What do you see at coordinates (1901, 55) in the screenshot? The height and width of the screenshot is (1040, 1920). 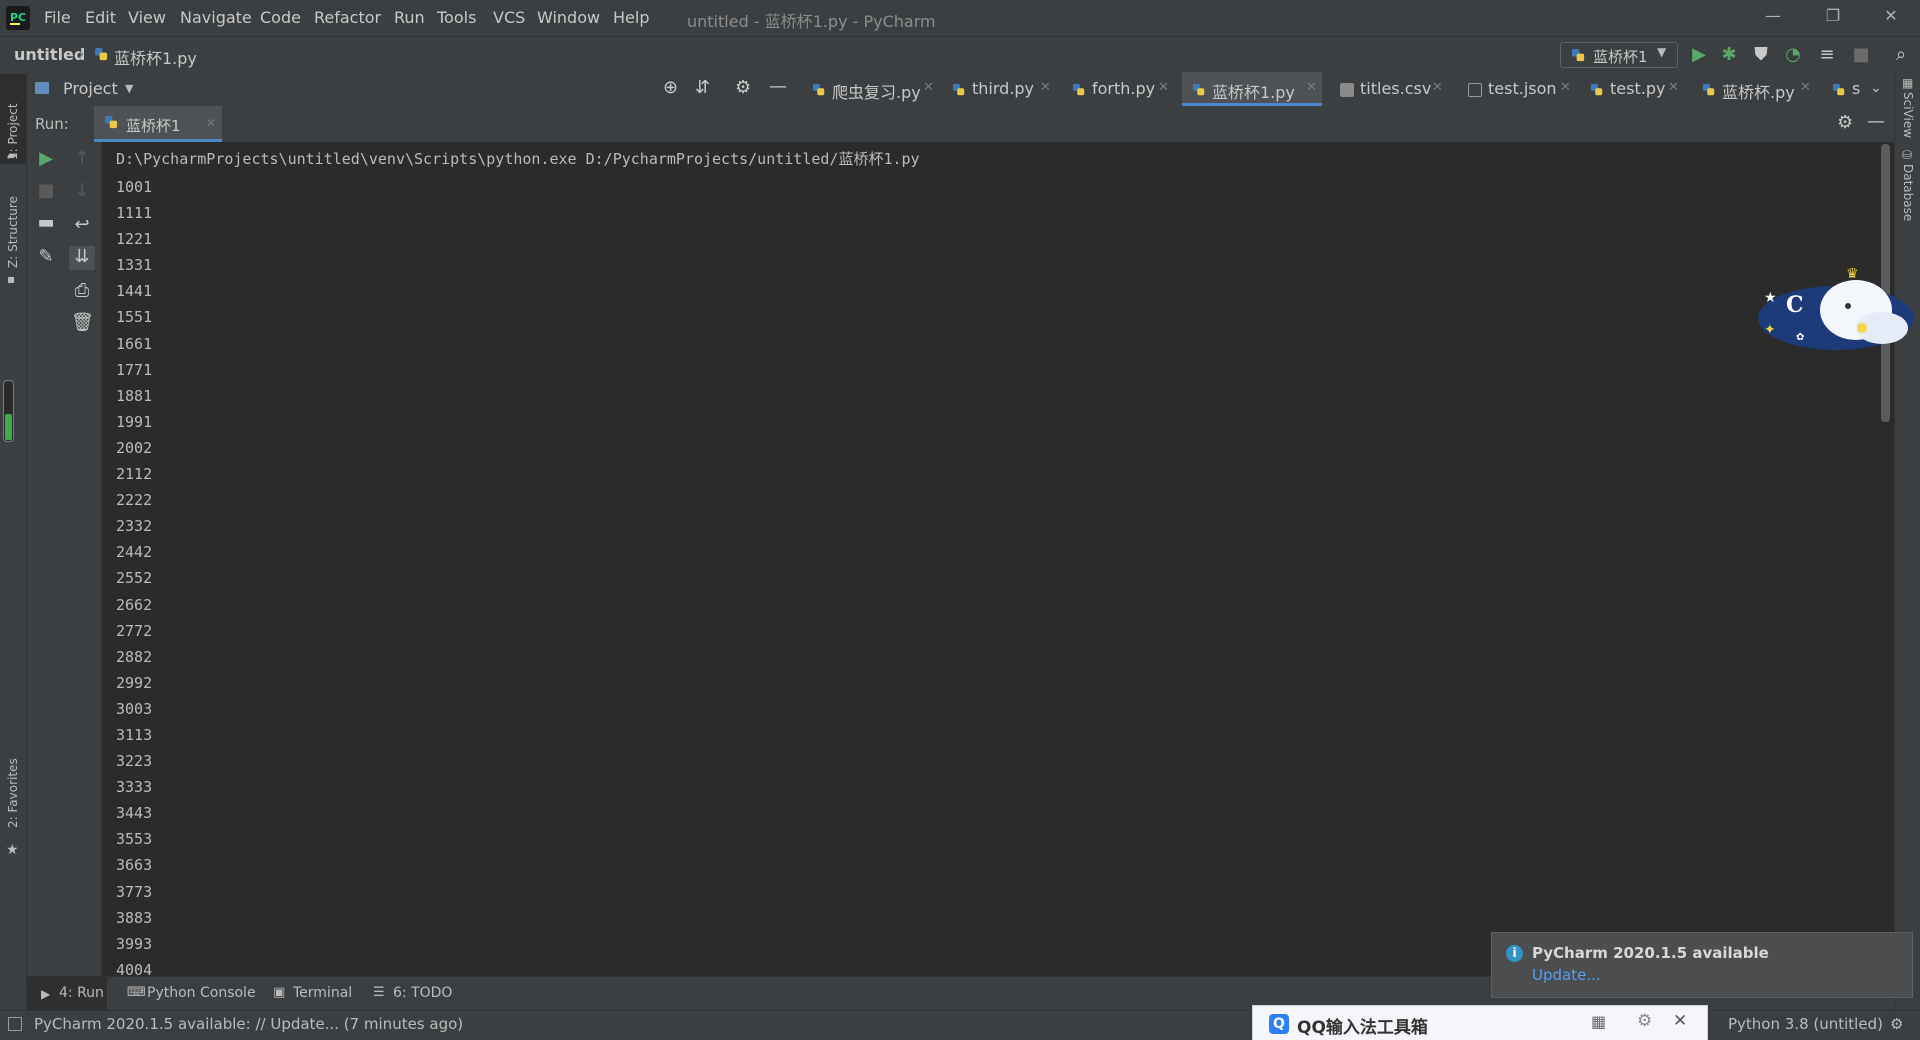 I see `search-icon: ⌕` at bounding box center [1901, 55].